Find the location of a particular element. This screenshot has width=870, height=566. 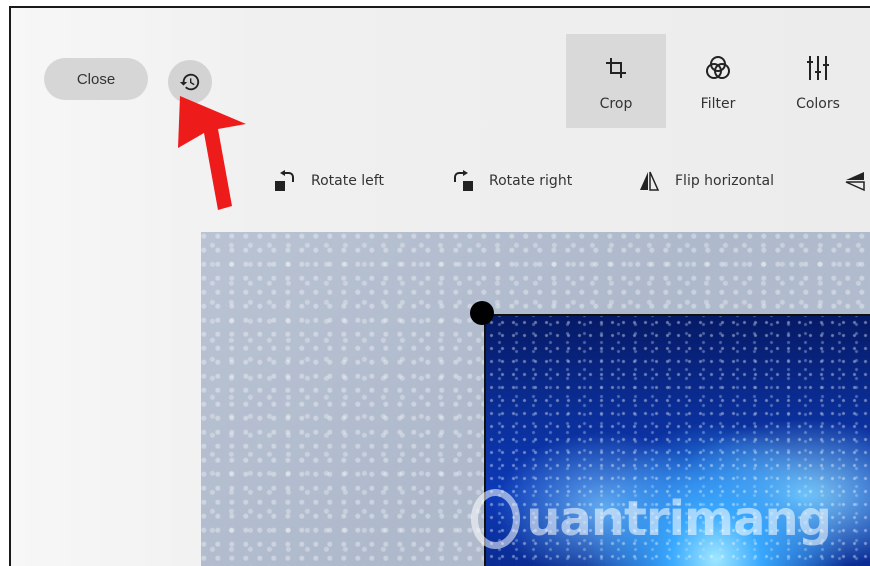

watermark-text: uantrimang is located at coordinates (679, 519).